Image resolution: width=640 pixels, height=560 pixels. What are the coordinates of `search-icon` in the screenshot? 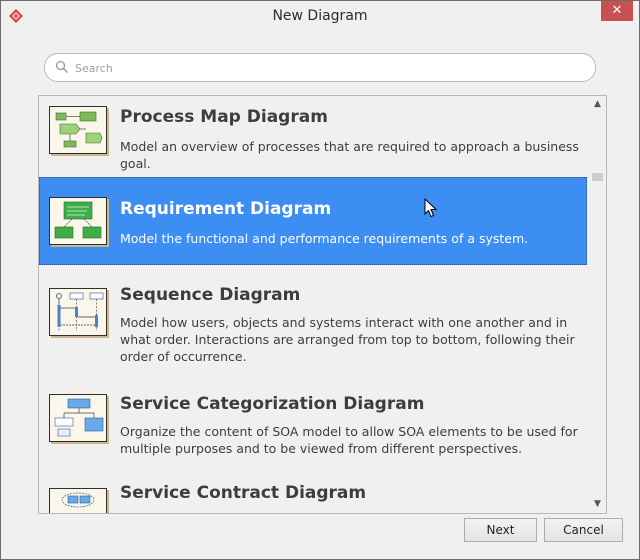 It's located at (62, 67).